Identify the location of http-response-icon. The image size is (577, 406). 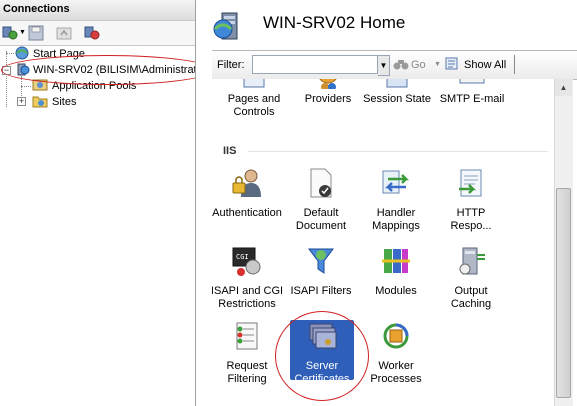
(470, 183).